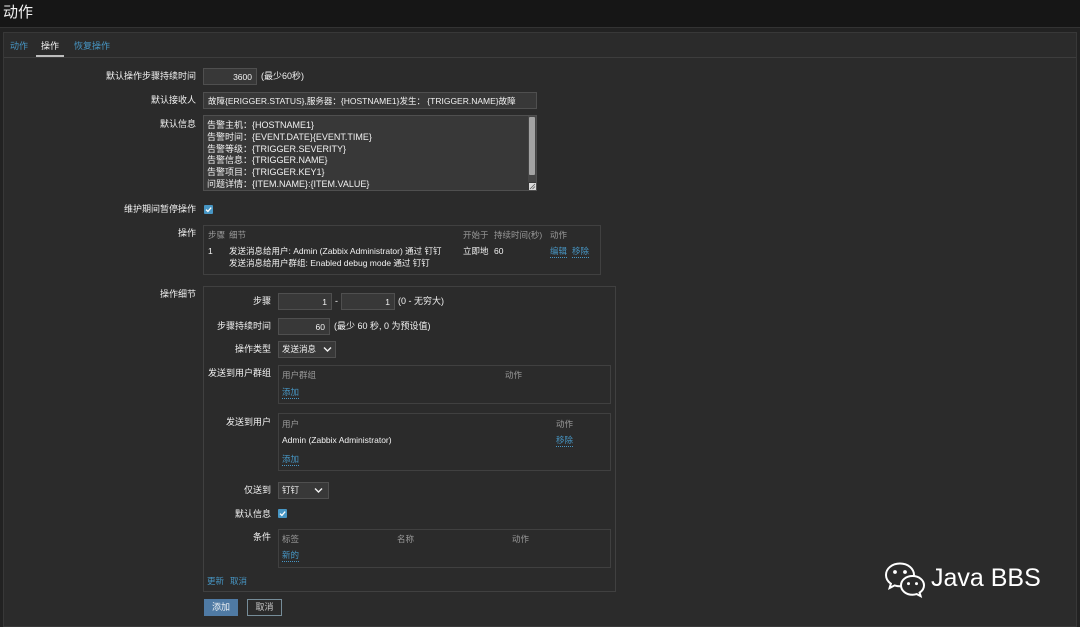 The height and width of the screenshot is (627, 1080). I want to click on textarea-scrollbar-thumb, so click(532, 146).